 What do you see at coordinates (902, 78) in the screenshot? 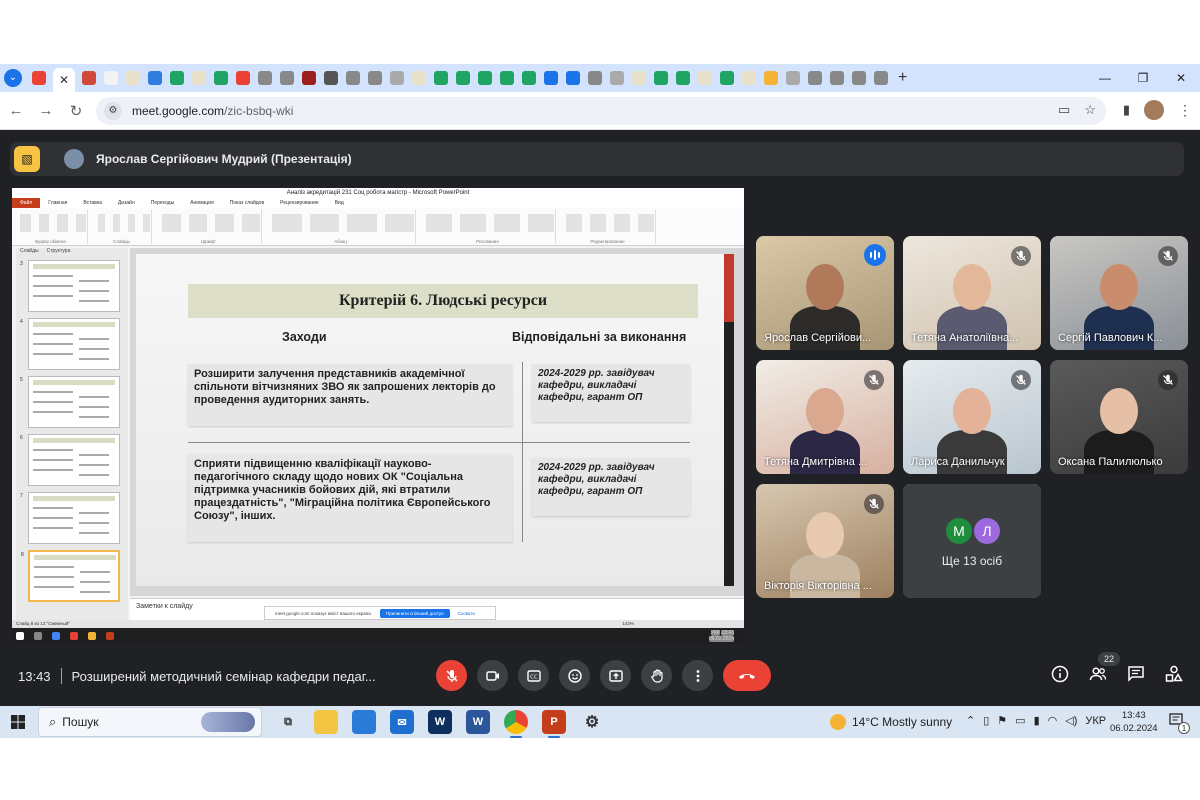
I see `new-tab-button: +` at bounding box center [902, 78].